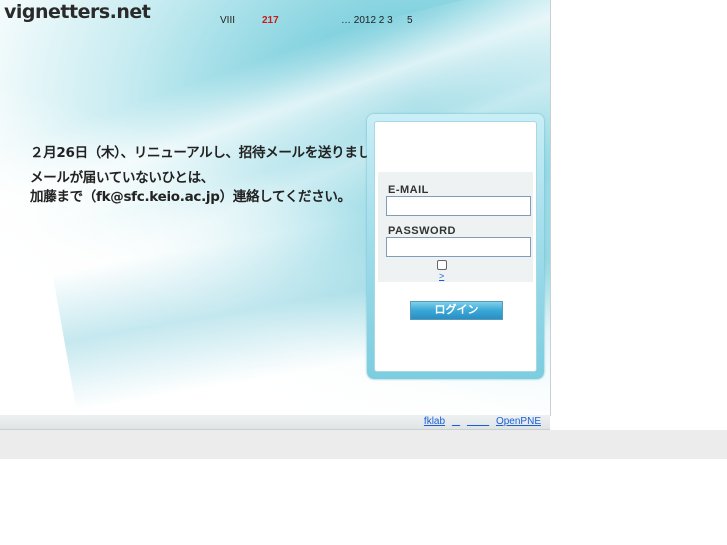 This screenshot has height=545, width=727. Describe the element at coordinates (442, 265) in the screenshot. I see `remember-checkbox` at that location.